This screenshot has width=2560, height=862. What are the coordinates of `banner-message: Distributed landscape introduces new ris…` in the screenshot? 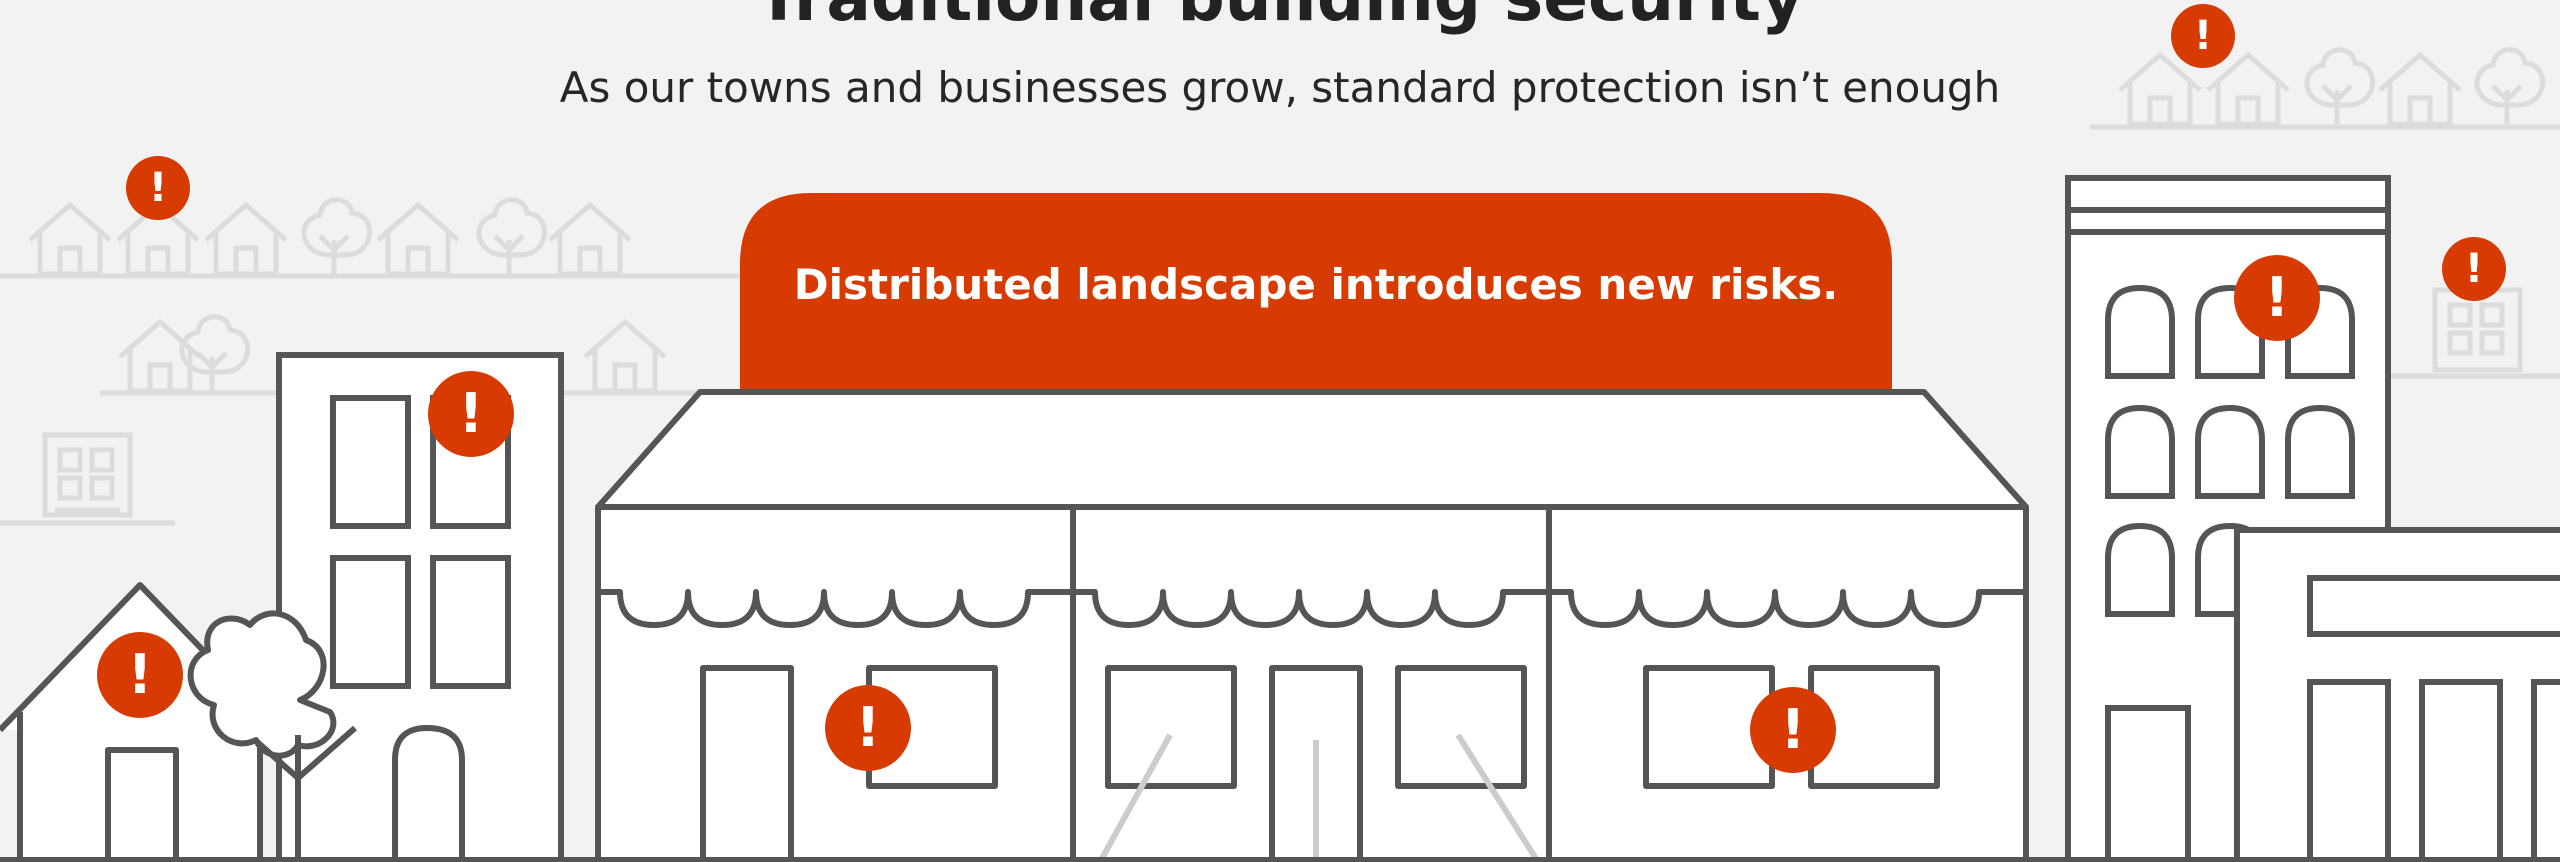 It's located at (1316, 284).